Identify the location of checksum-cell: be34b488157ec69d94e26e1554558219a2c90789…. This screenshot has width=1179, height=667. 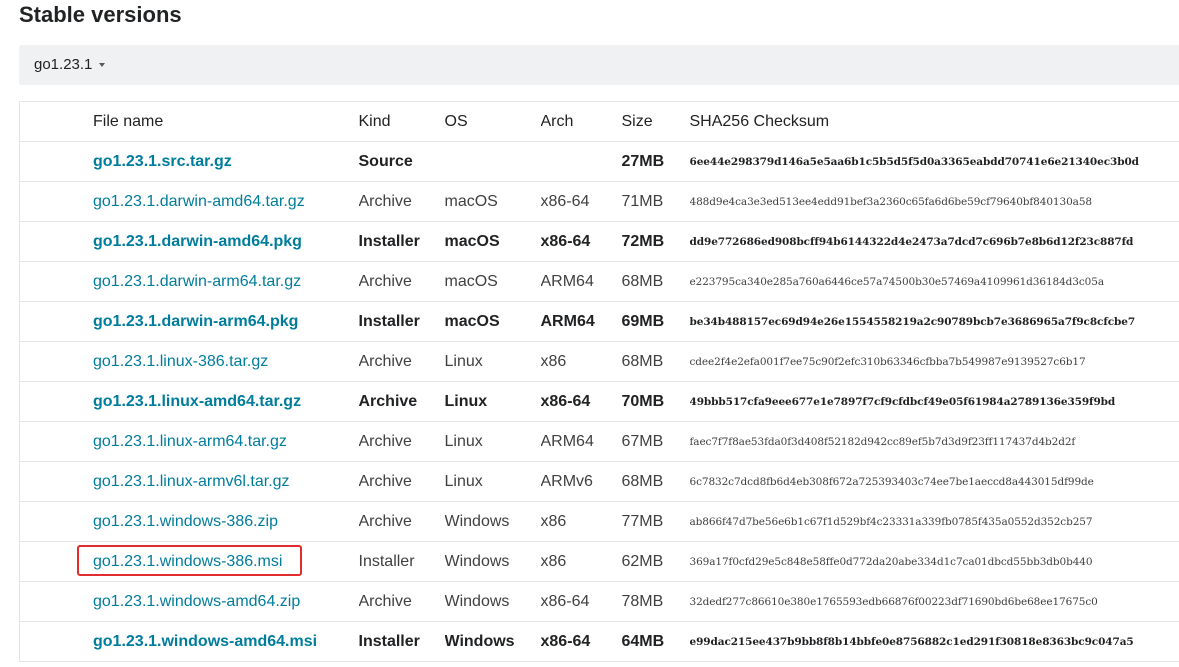
(934, 321).